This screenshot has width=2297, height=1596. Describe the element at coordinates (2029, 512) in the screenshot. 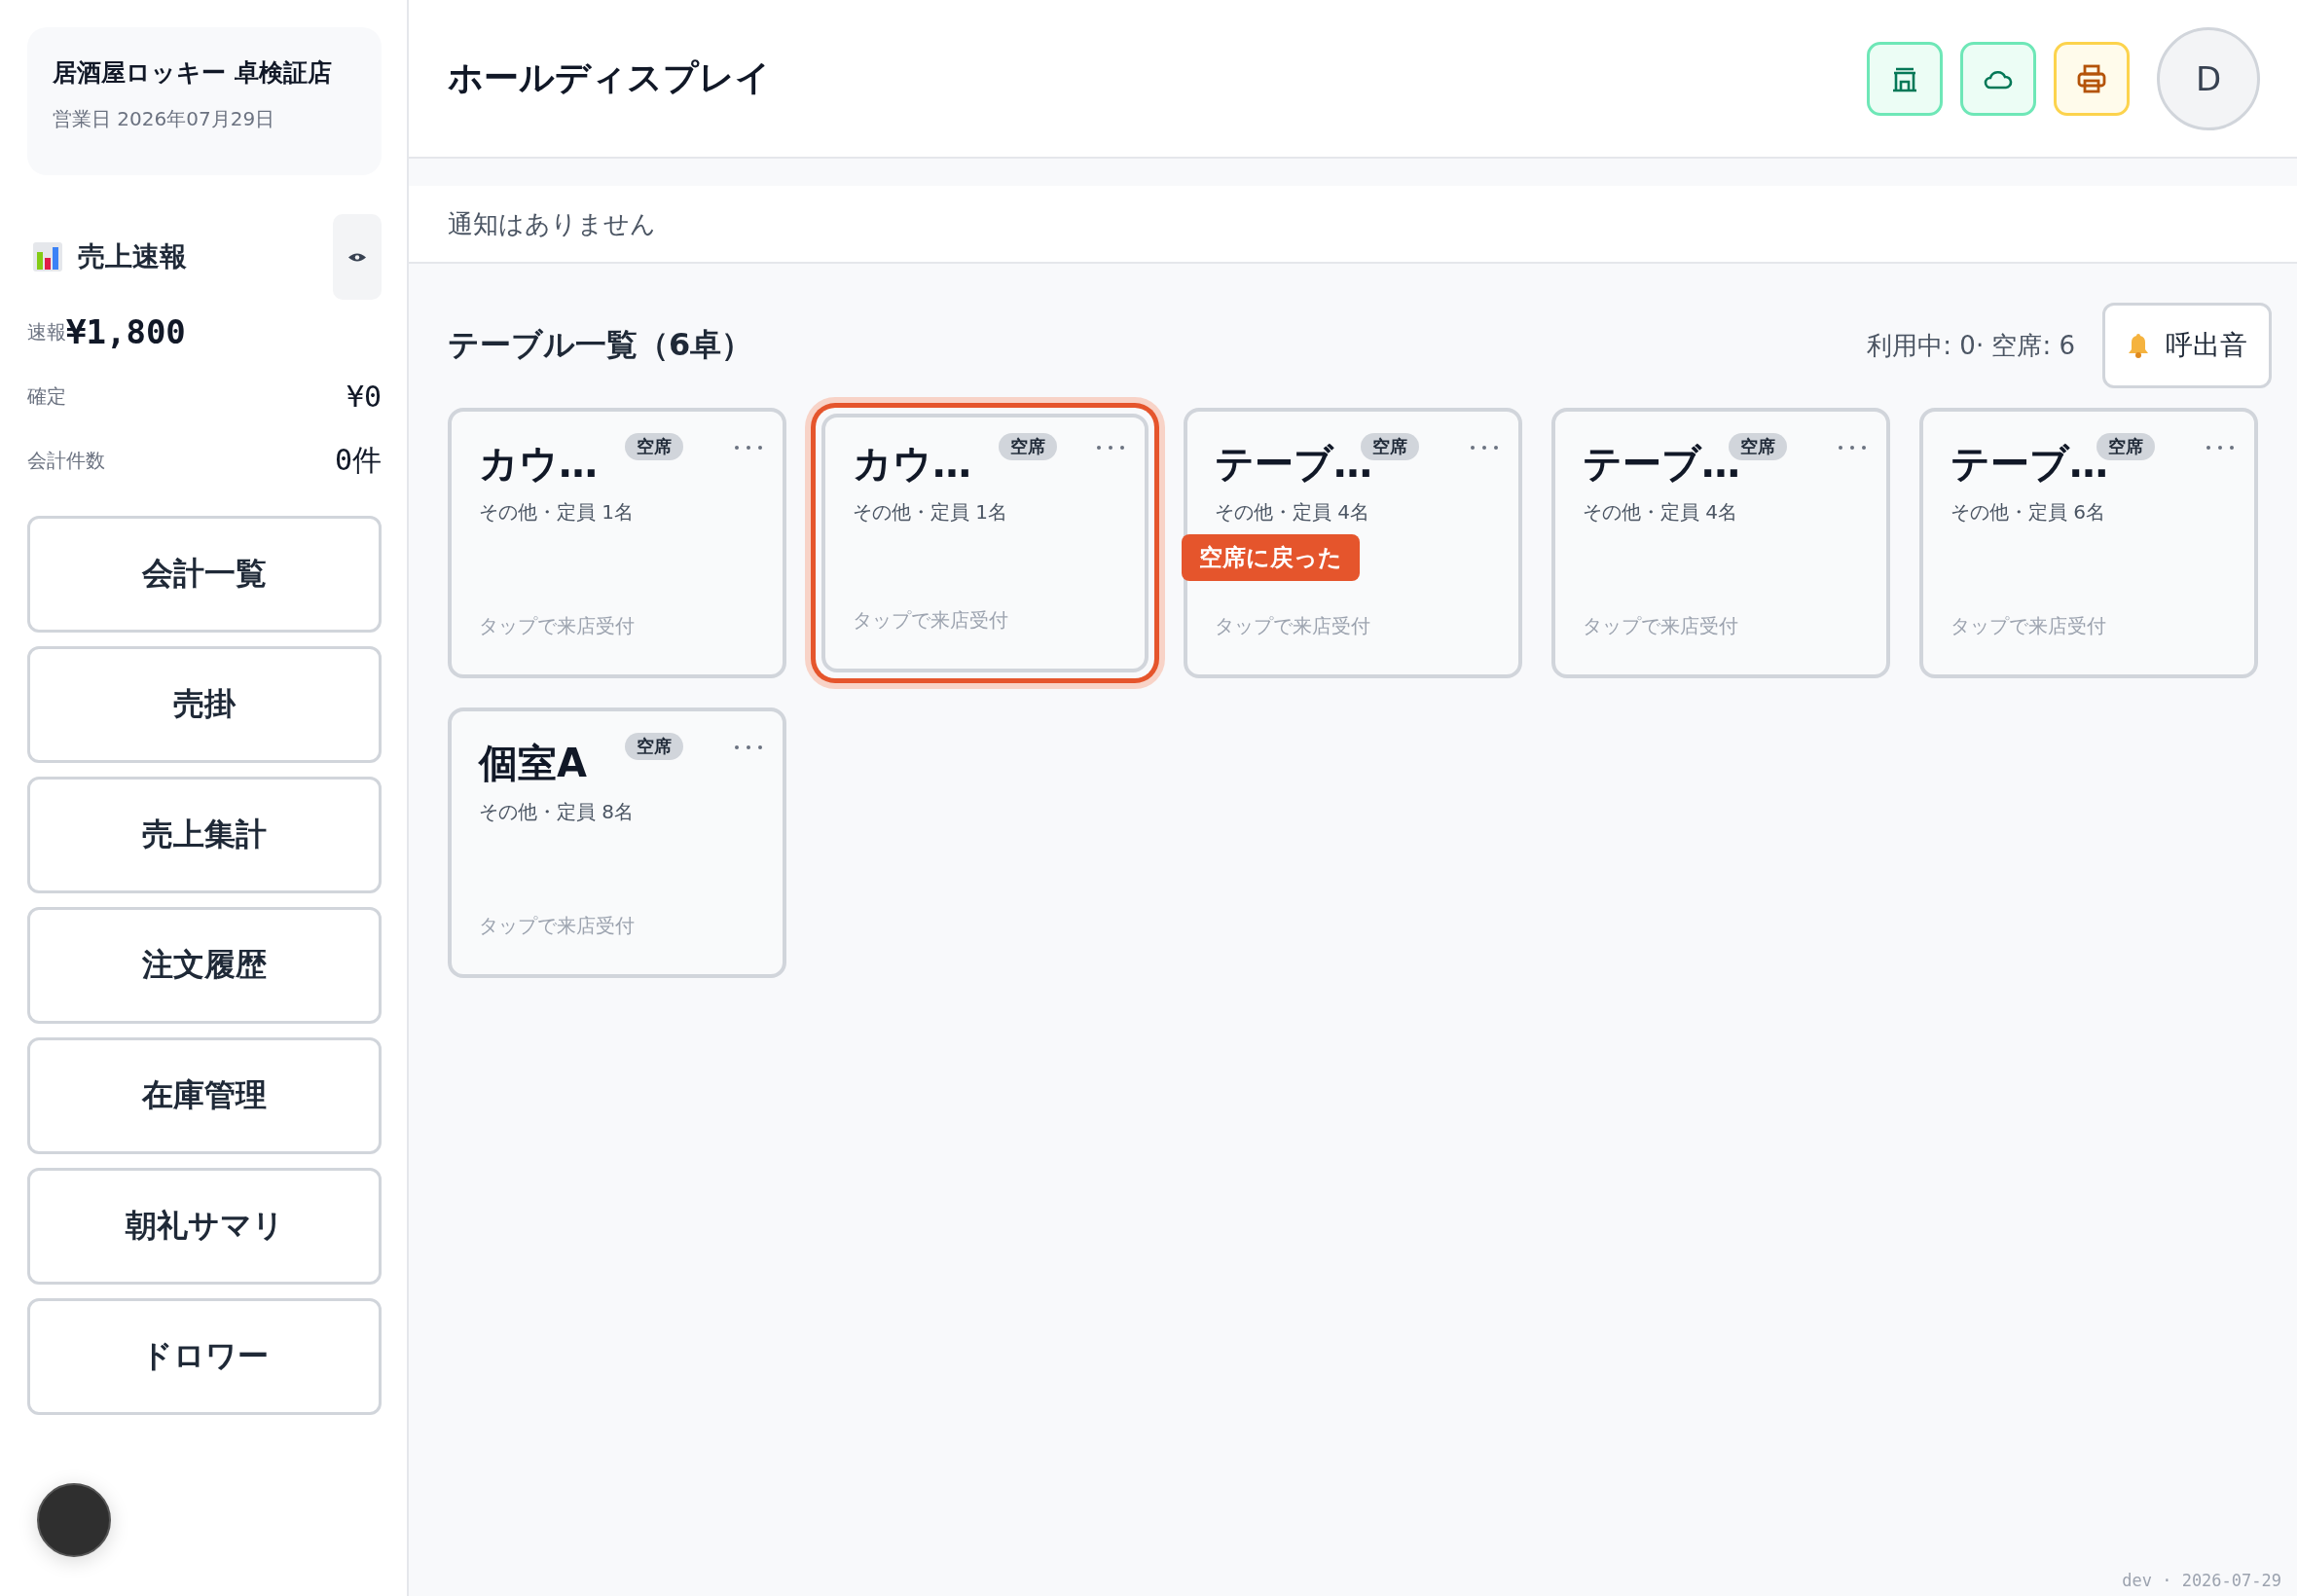

I see `table-info: その他・定員 6名` at that location.